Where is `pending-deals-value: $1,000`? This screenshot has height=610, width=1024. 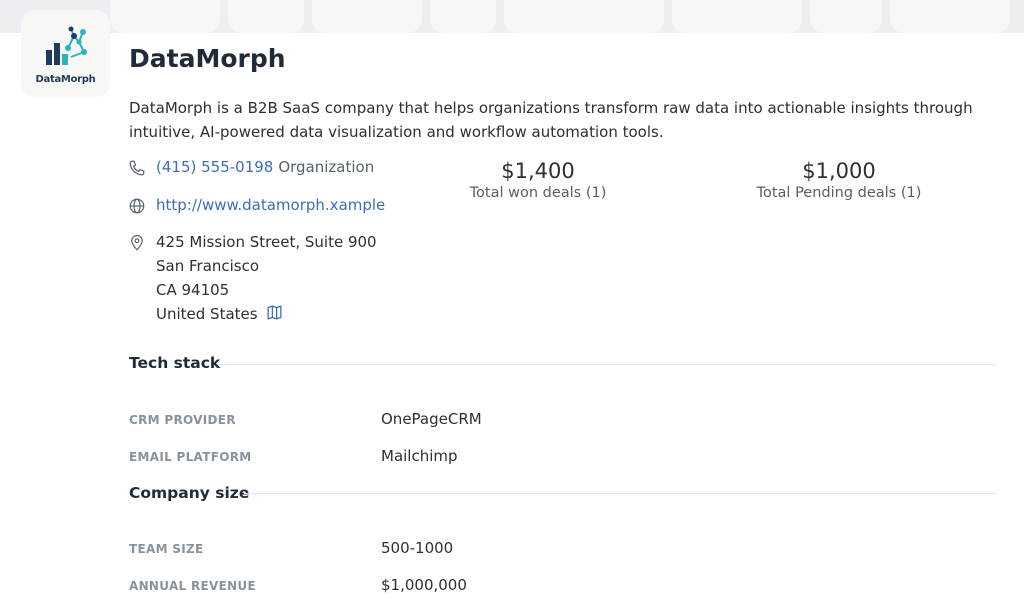 pending-deals-value: $1,000 is located at coordinates (839, 171).